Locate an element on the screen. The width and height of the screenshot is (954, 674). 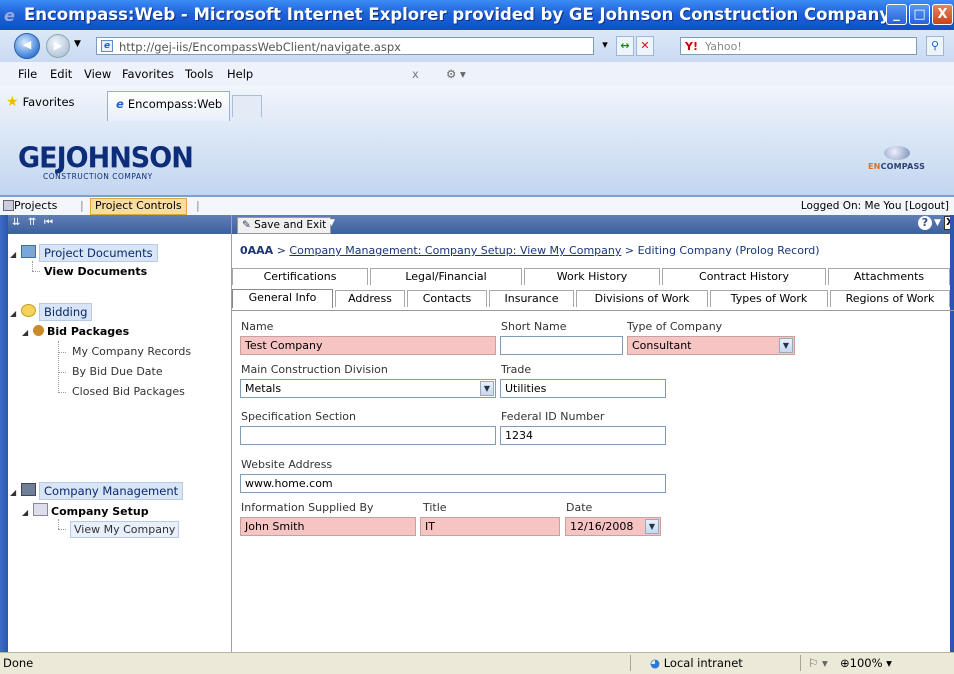
menu-view: View is located at coordinates (97, 74).